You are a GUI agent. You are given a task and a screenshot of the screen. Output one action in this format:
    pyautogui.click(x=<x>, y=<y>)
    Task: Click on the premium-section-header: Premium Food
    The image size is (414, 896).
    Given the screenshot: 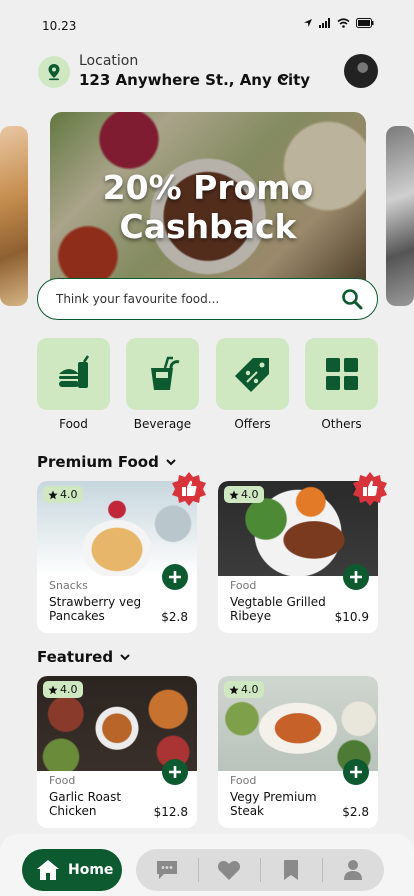 What is the action you would take?
    pyautogui.click(x=107, y=462)
    